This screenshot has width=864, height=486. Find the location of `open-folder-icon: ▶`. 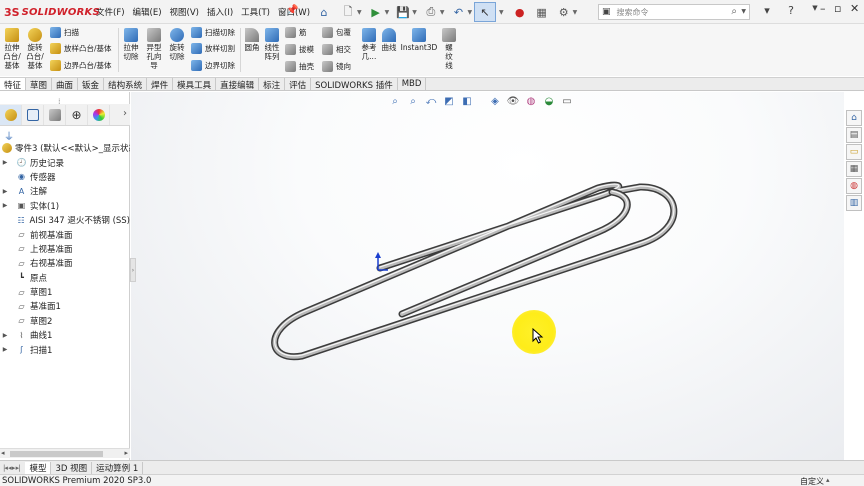

open-folder-icon: ▶ is located at coordinates (376, 12).